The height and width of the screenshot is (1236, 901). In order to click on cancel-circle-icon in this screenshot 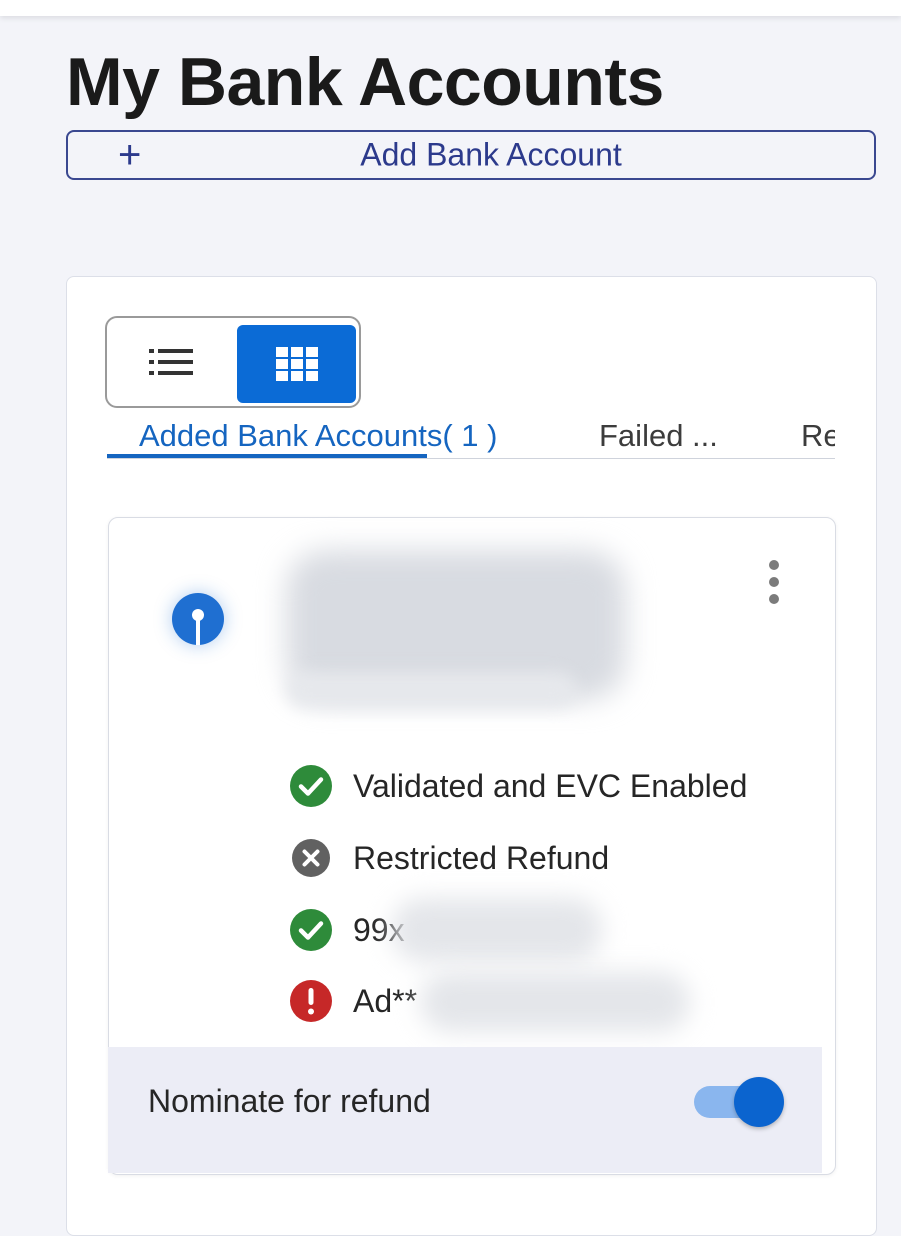, I will do `click(311, 858)`.